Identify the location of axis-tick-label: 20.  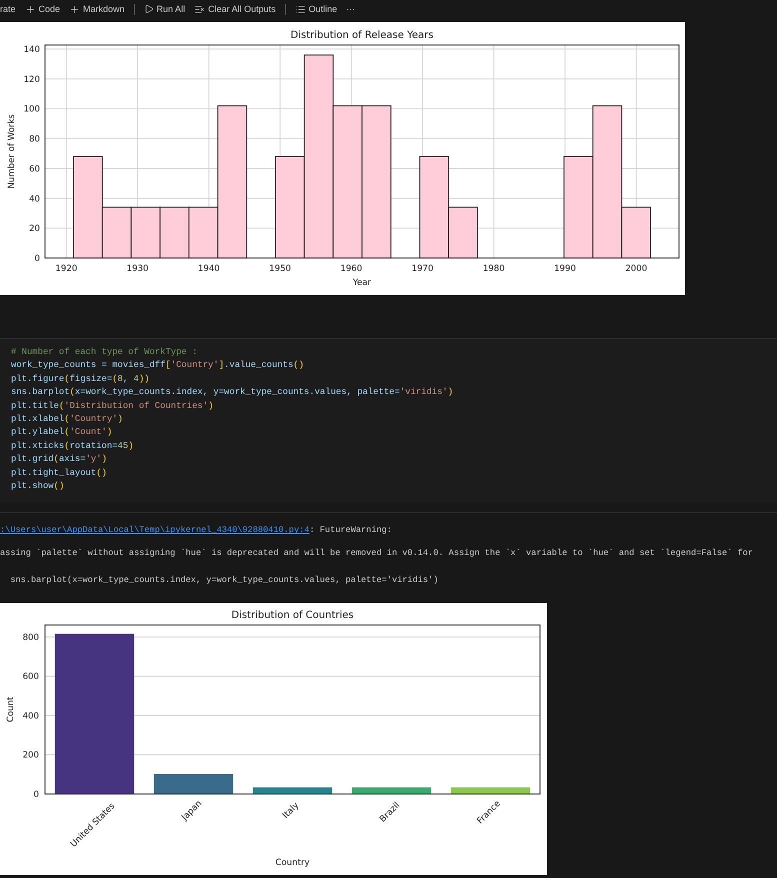
(34, 229).